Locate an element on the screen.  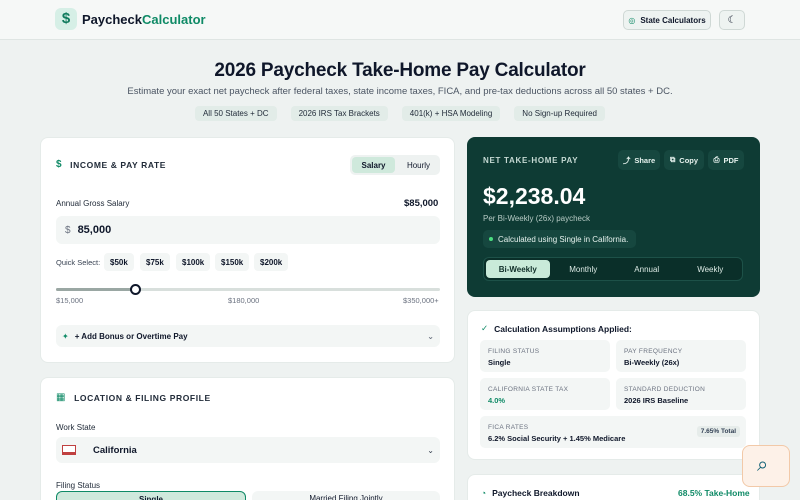
state-tax-cell: CALIFORNIA STATE TAX 4.0% is located at coordinates (545, 394).